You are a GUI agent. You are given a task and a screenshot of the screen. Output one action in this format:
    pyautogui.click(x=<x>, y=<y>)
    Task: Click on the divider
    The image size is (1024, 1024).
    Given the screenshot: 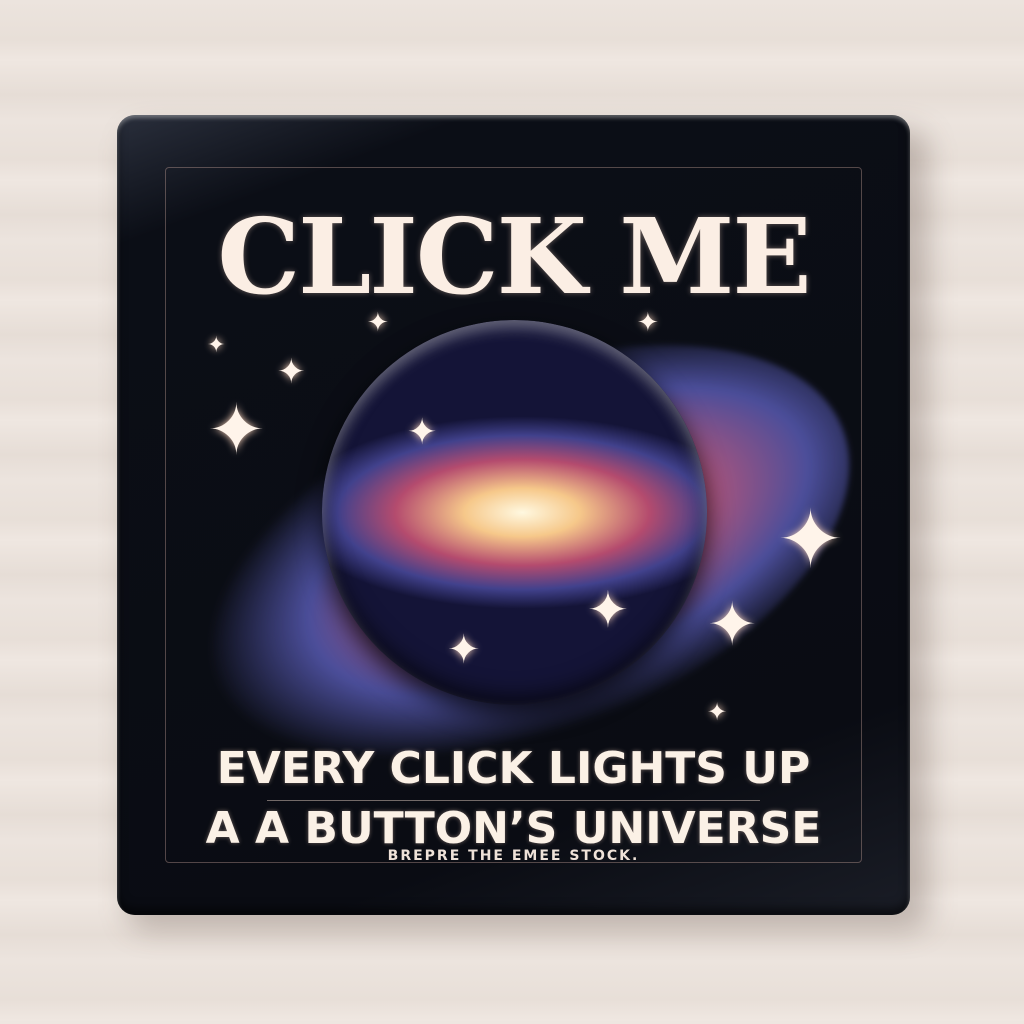 What is the action you would take?
    pyautogui.click(x=513, y=800)
    